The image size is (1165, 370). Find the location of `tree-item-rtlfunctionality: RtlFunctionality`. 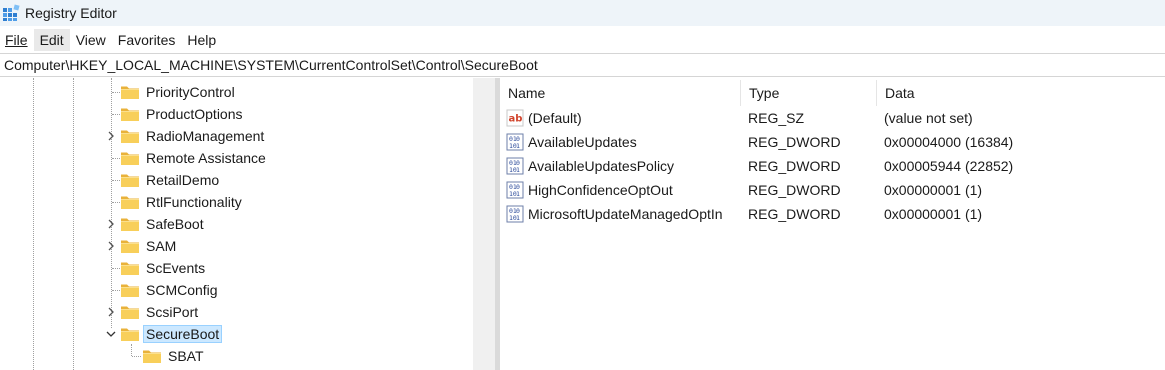

tree-item-rtlfunctionality: RtlFunctionality is located at coordinates (182, 202).